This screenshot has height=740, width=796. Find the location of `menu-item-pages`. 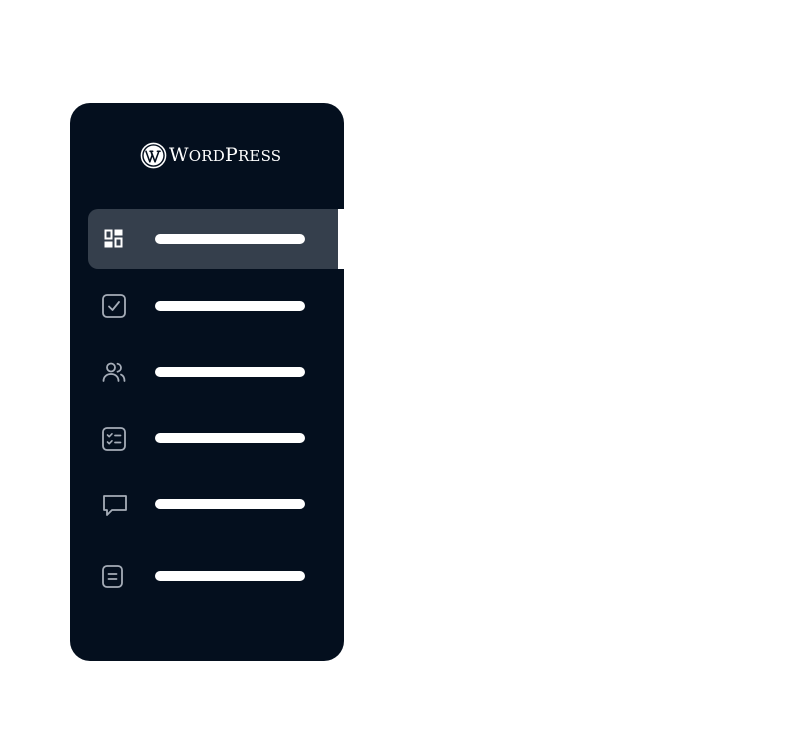

menu-item-pages is located at coordinates (216, 576).